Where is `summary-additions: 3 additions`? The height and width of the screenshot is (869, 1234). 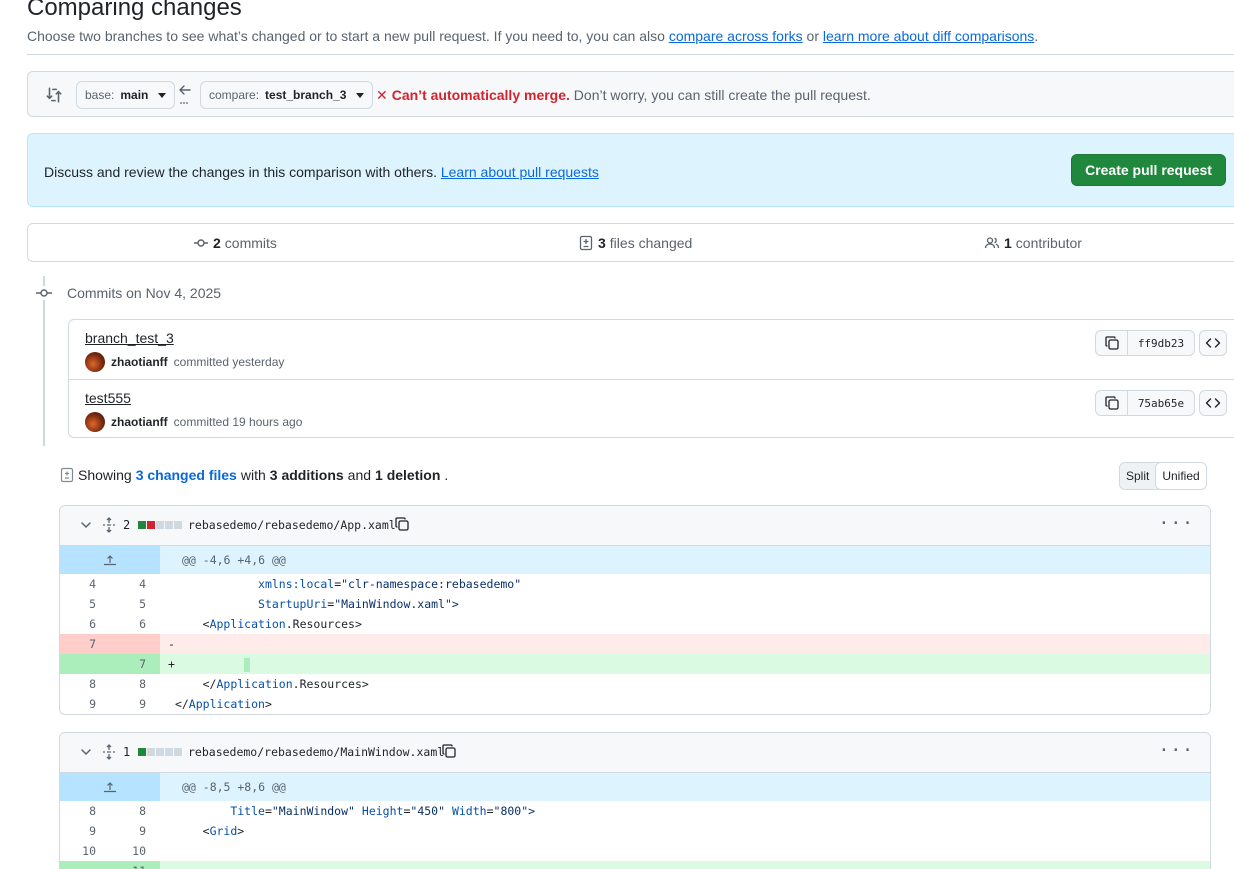
summary-additions: 3 additions is located at coordinates (306, 475).